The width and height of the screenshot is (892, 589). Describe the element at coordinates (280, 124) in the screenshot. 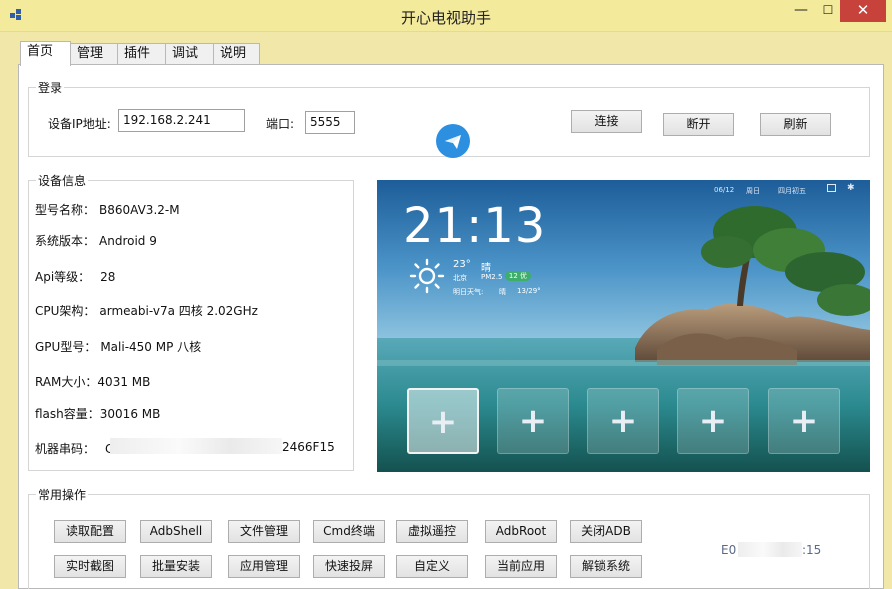

I see `port-label: 端口:` at that location.